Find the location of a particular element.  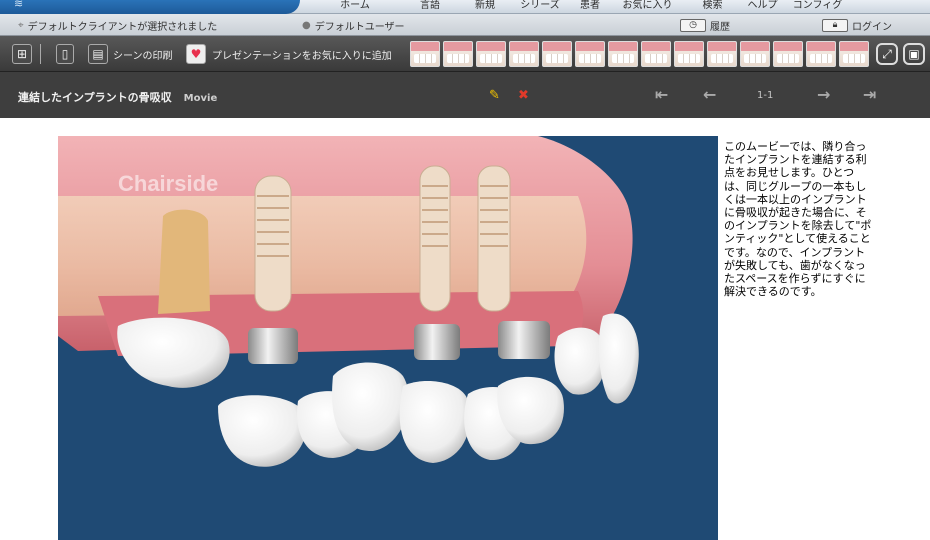

user-status: ● デフォルトユーザー is located at coordinates (353, 25).